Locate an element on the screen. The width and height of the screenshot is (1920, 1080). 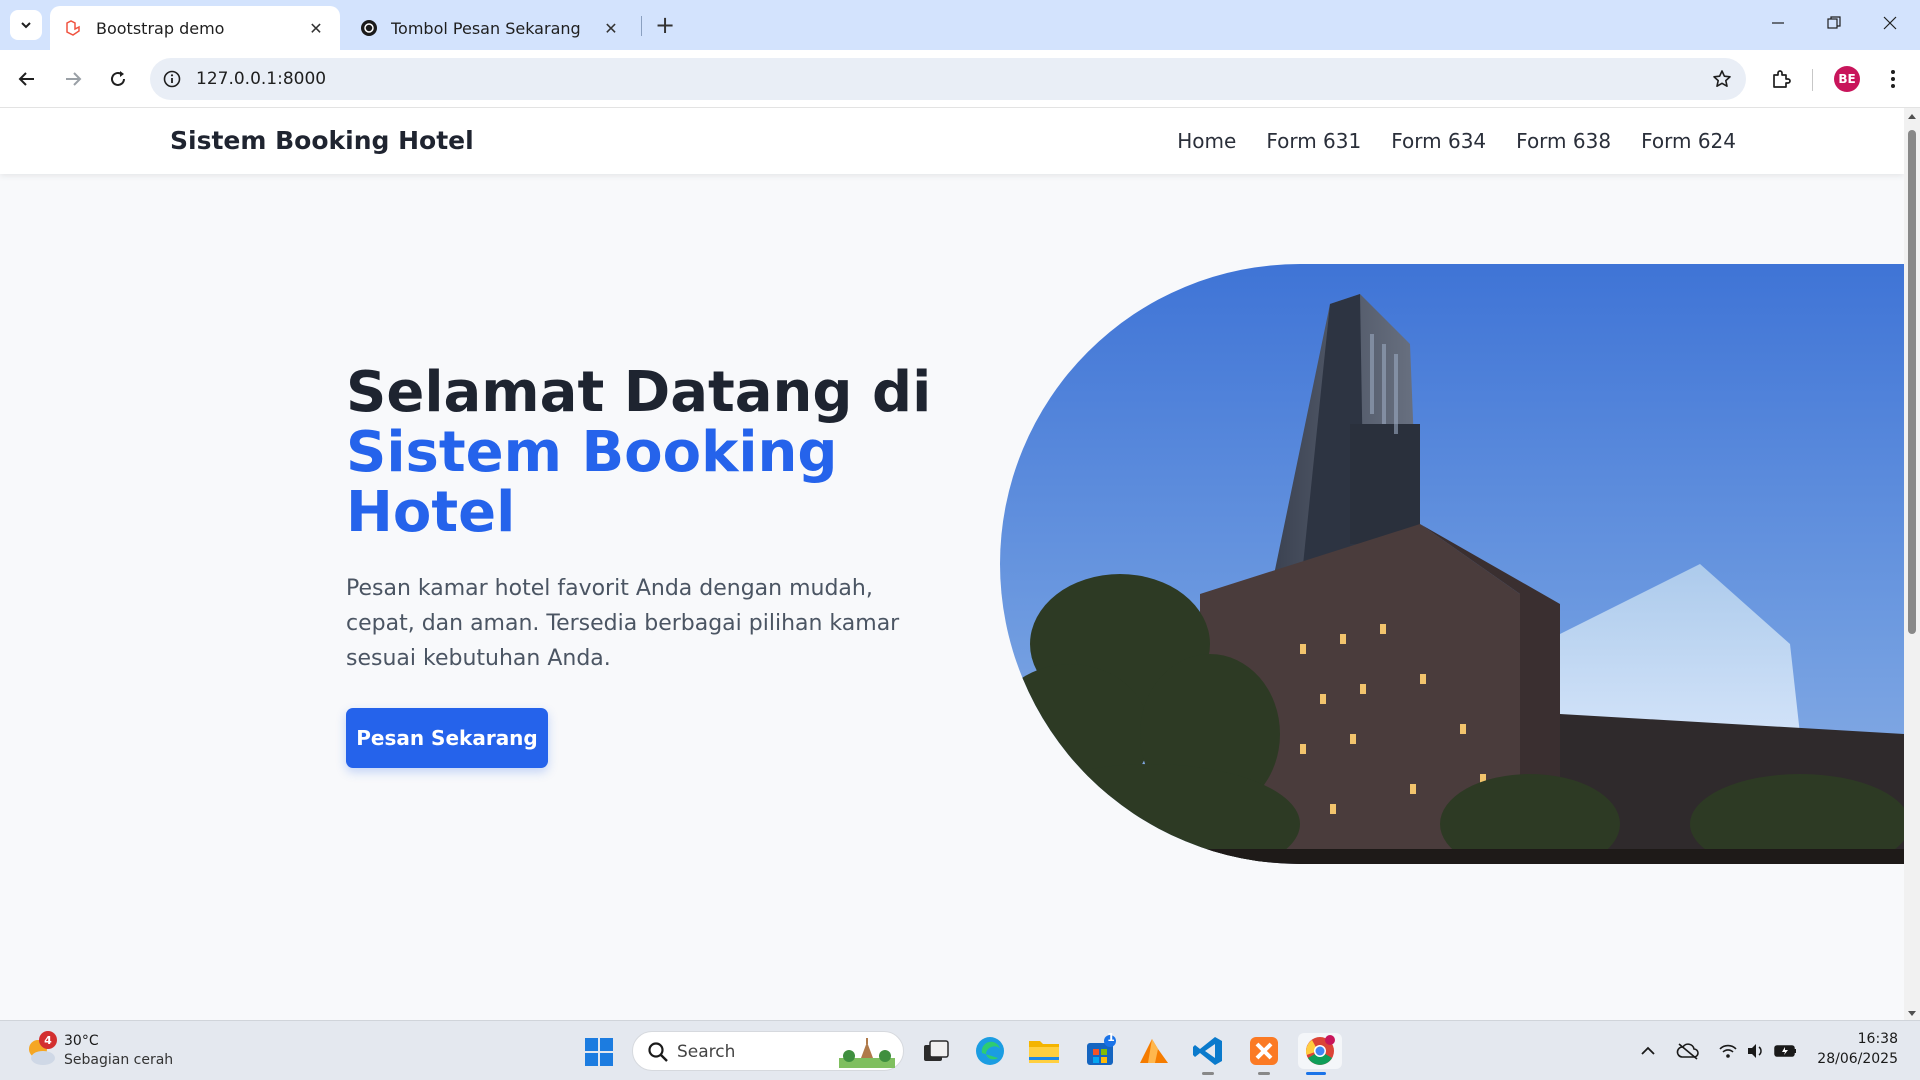
vscode-app is located at coordinates (1208, 1054).